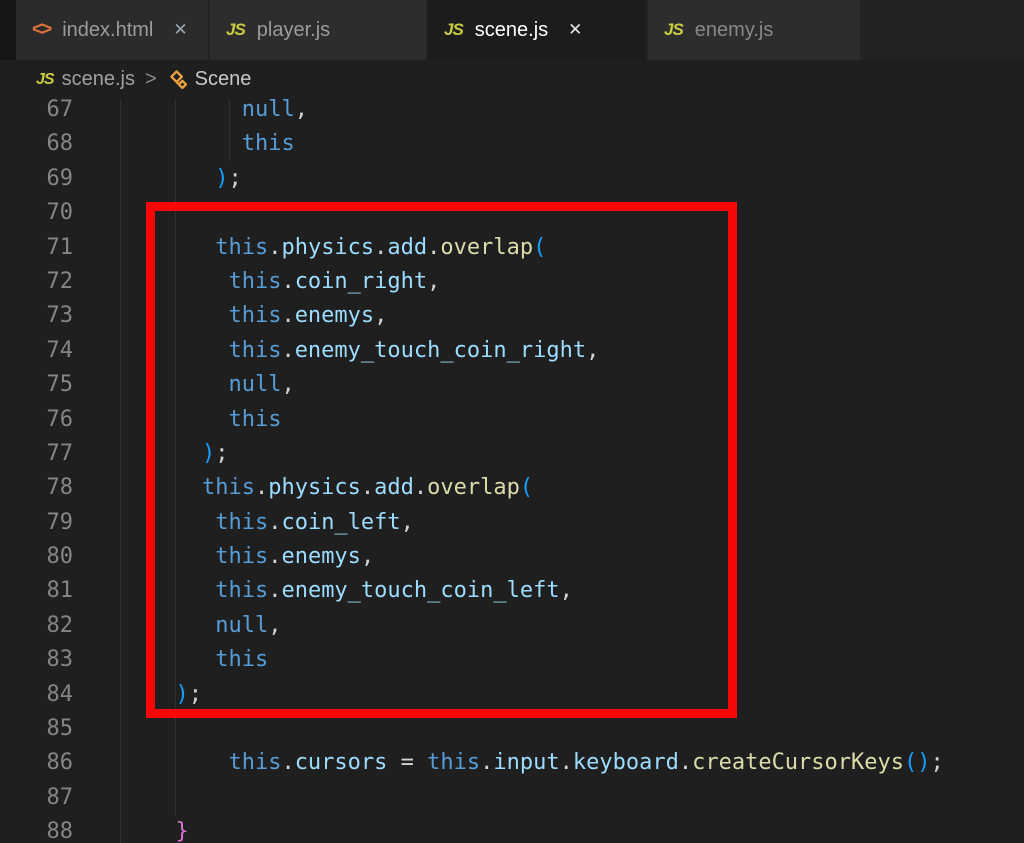 This screenshot has height=843, width=1024. Describe the element at coordinates (512, 79) in the screenshot. I see `breadcrumb: JS scene.js > Scene` at that location.